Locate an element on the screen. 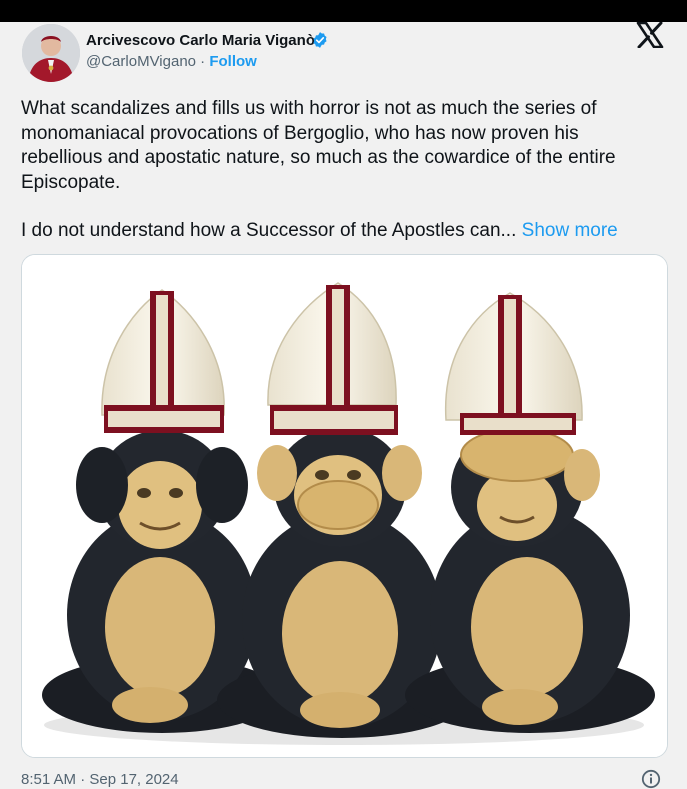  avatar is located at coordinates (51, 53).